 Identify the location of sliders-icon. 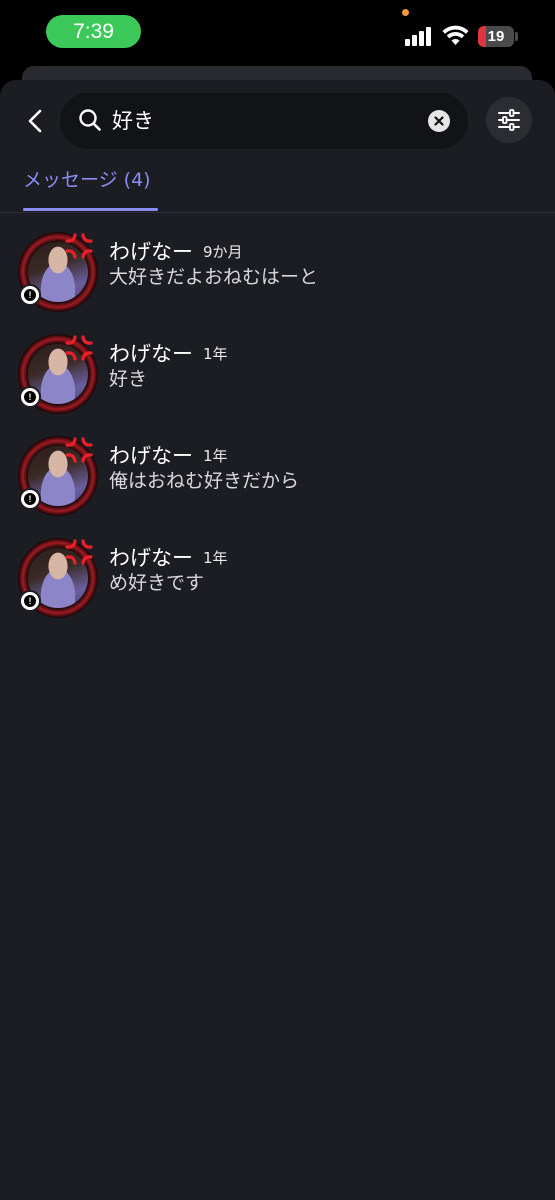
(509, 120).